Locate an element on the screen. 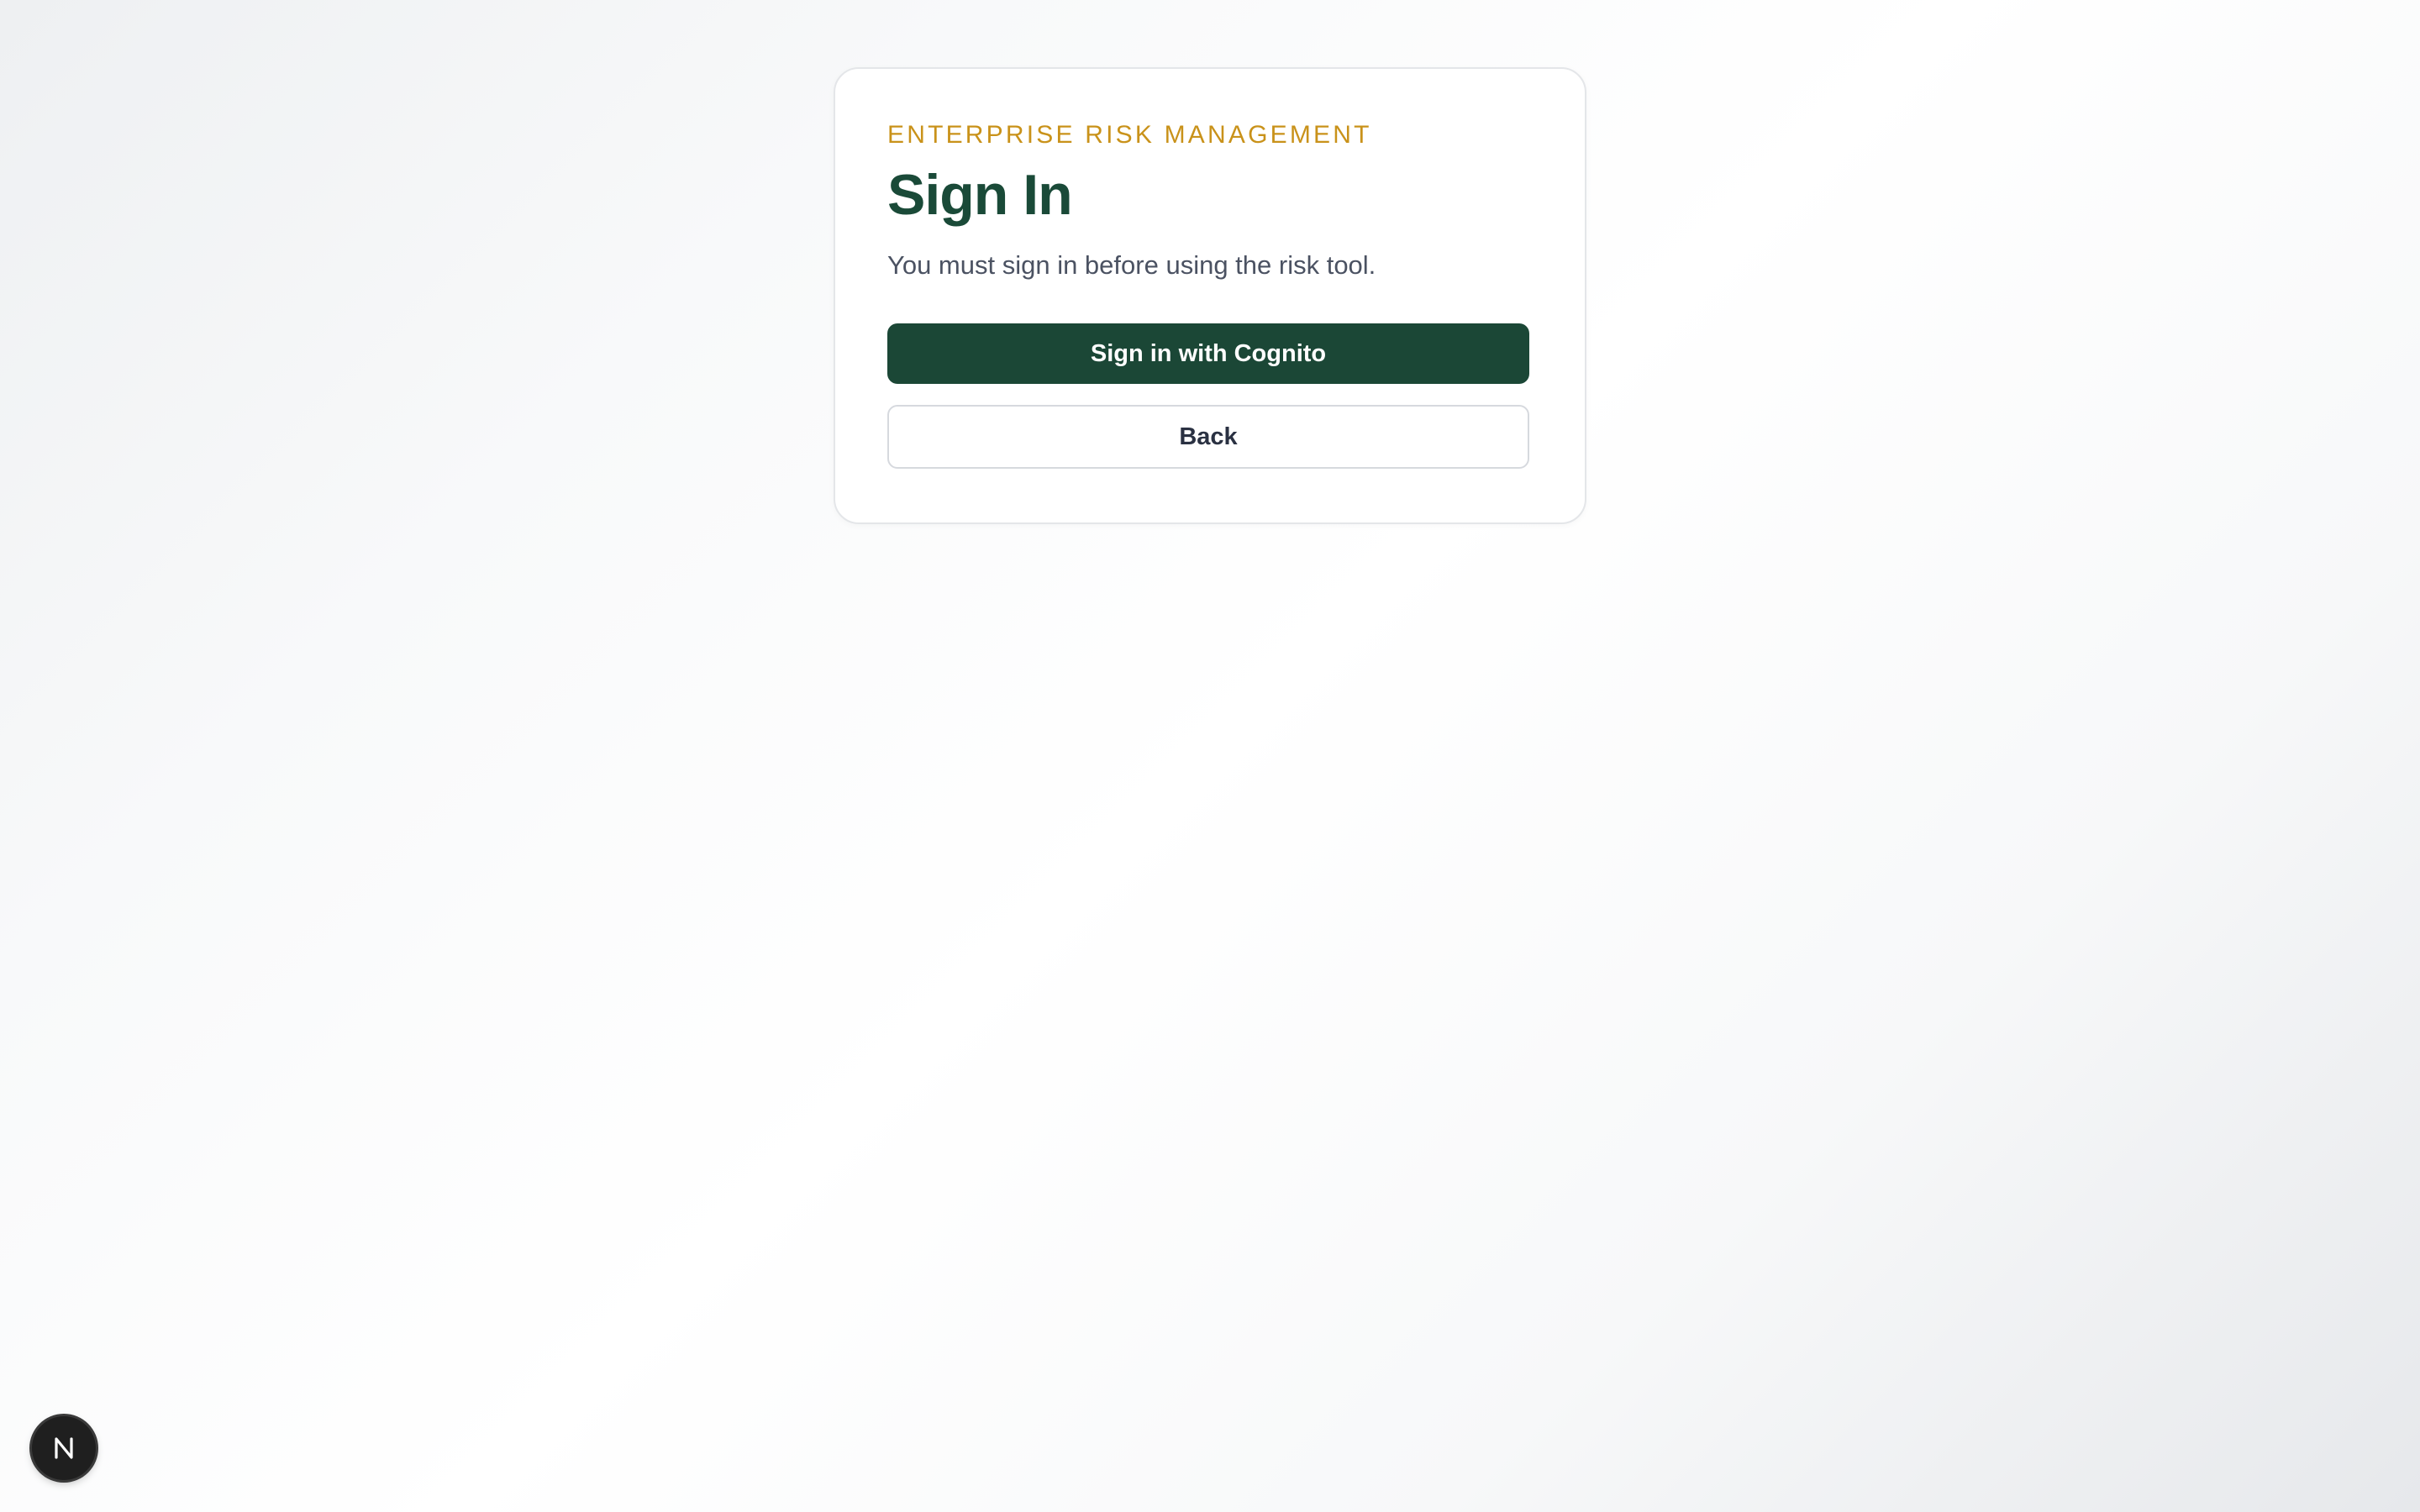  sign-in-with-cognito-button: Sign in with Cognito is located at coordinates (1208, 353).